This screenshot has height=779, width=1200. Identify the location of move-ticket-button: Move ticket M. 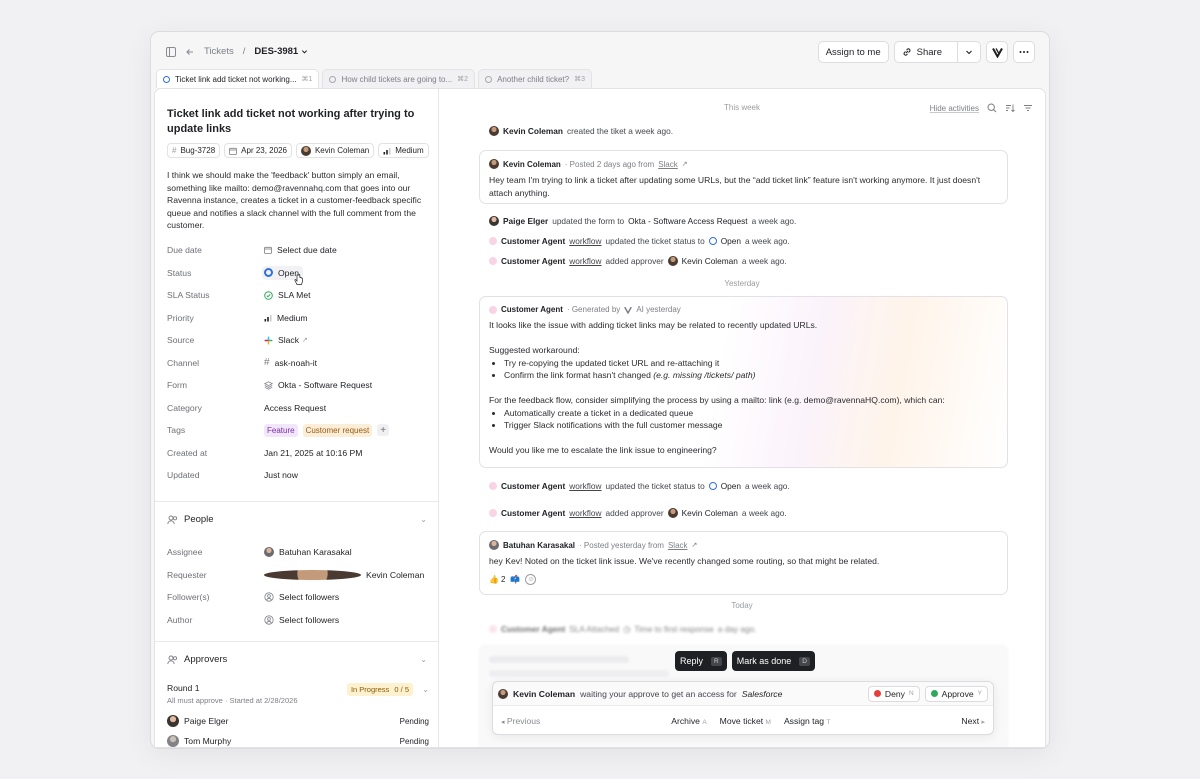
(745, 721).